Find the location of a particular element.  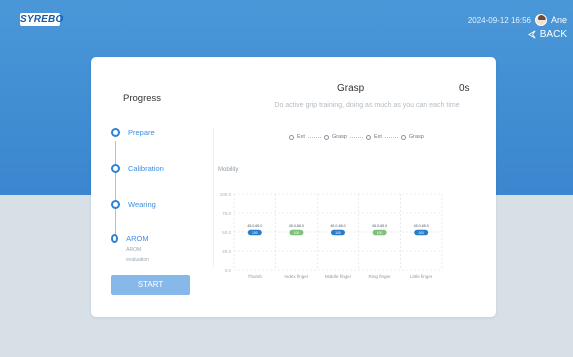

syrebo-logo: SYREBO is located at coordinates (42, 19).